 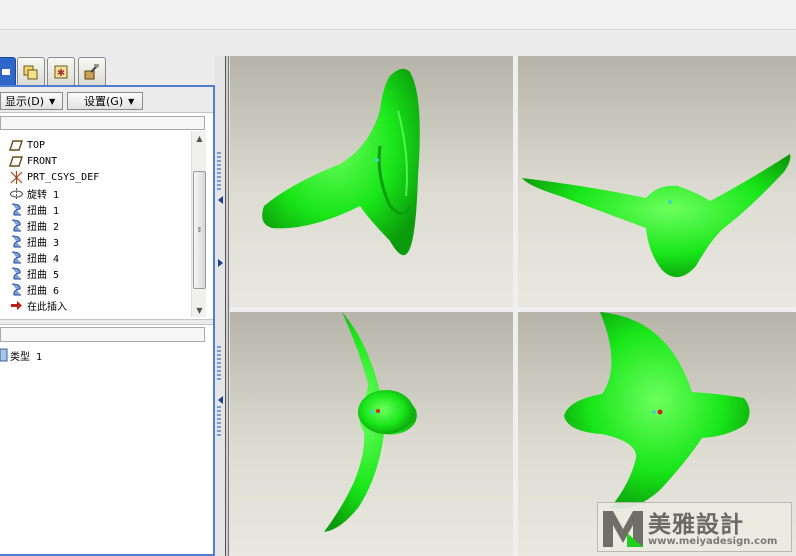 I want to click on tree-item-warp-5: 扭曲 5, so click(x=33, y=273).